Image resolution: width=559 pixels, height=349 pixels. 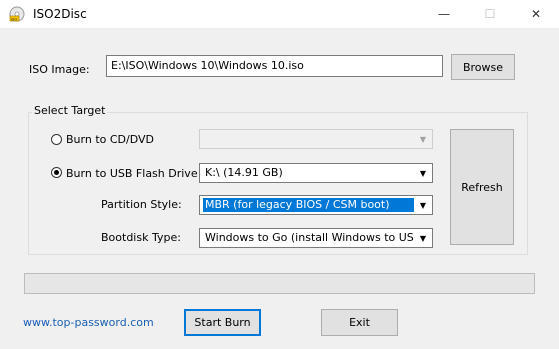 I want to click on title-bar: ISO ISO2Disc — ☐ ✕, so click(x=279, y=14).